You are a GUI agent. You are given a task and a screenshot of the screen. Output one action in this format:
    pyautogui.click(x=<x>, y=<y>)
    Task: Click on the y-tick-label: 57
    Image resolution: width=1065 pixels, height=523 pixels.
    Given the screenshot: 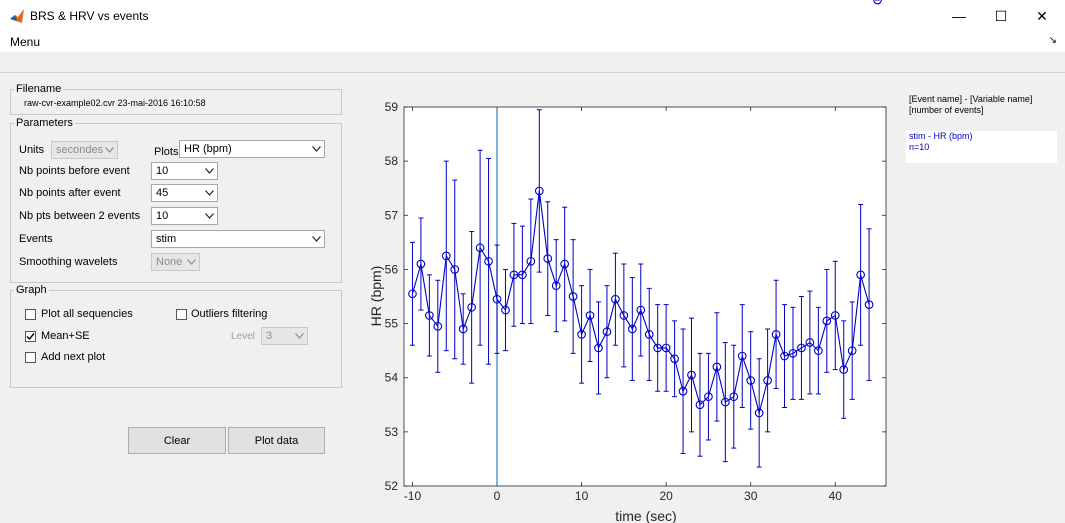 What is the action you would take?
    pyautogui.click(x=392, y=215)
    